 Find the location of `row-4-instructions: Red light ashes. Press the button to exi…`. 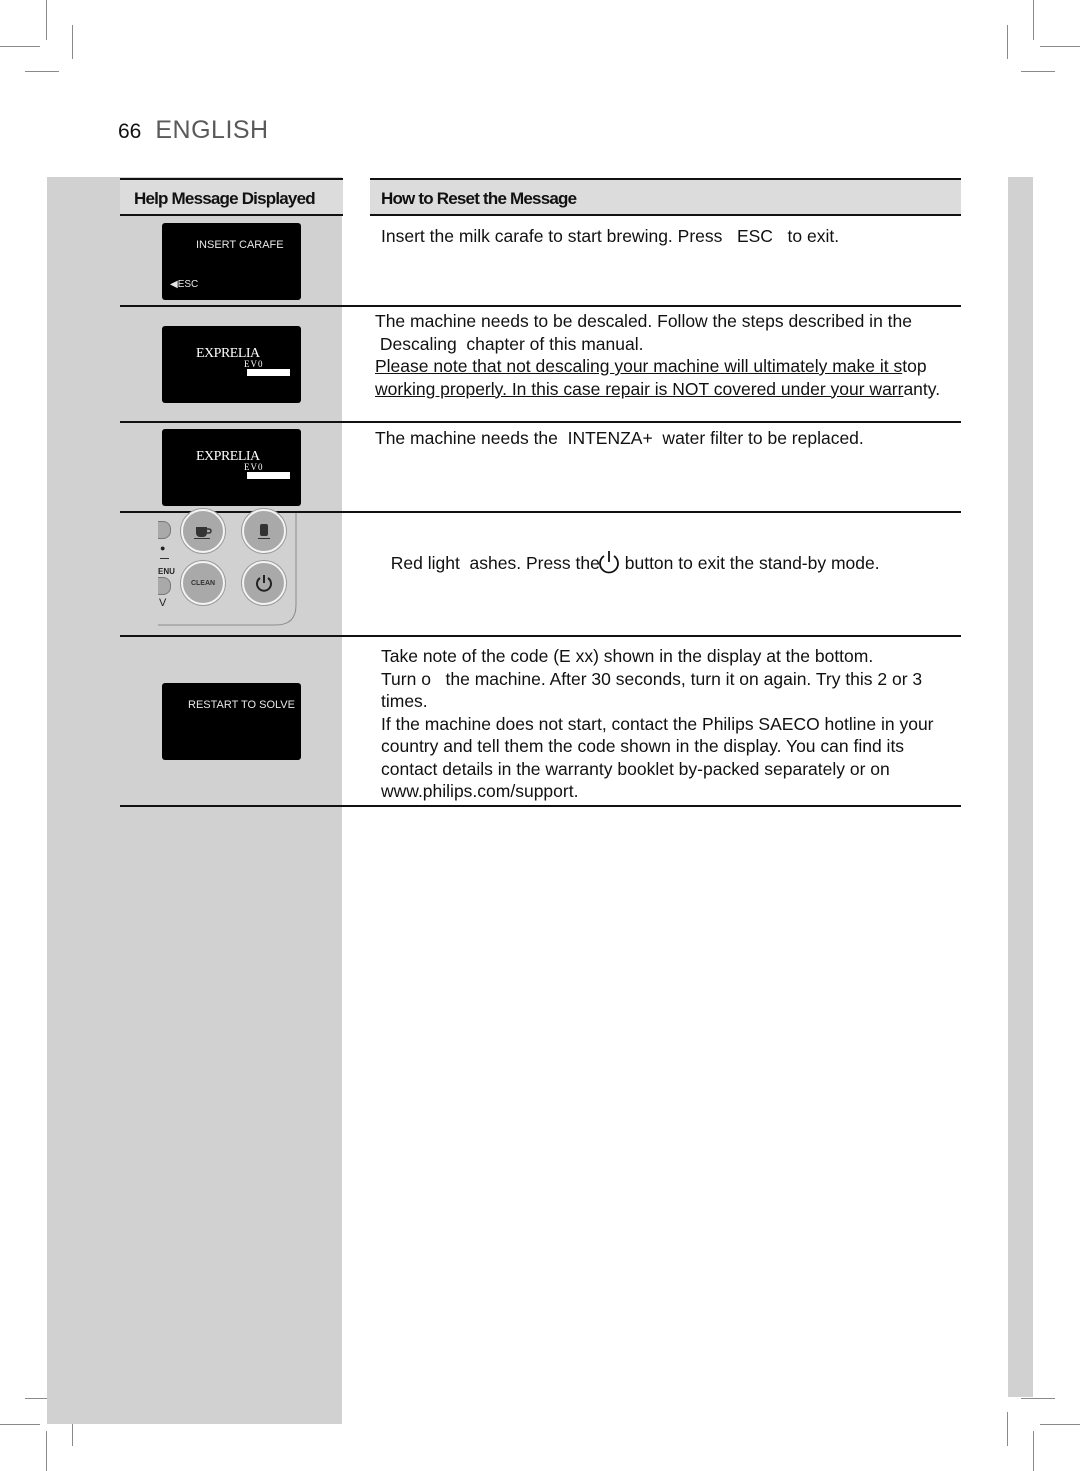

row-4-instructions: Red light ashes. Press the button to exi… is located at coordinates (630, 552).